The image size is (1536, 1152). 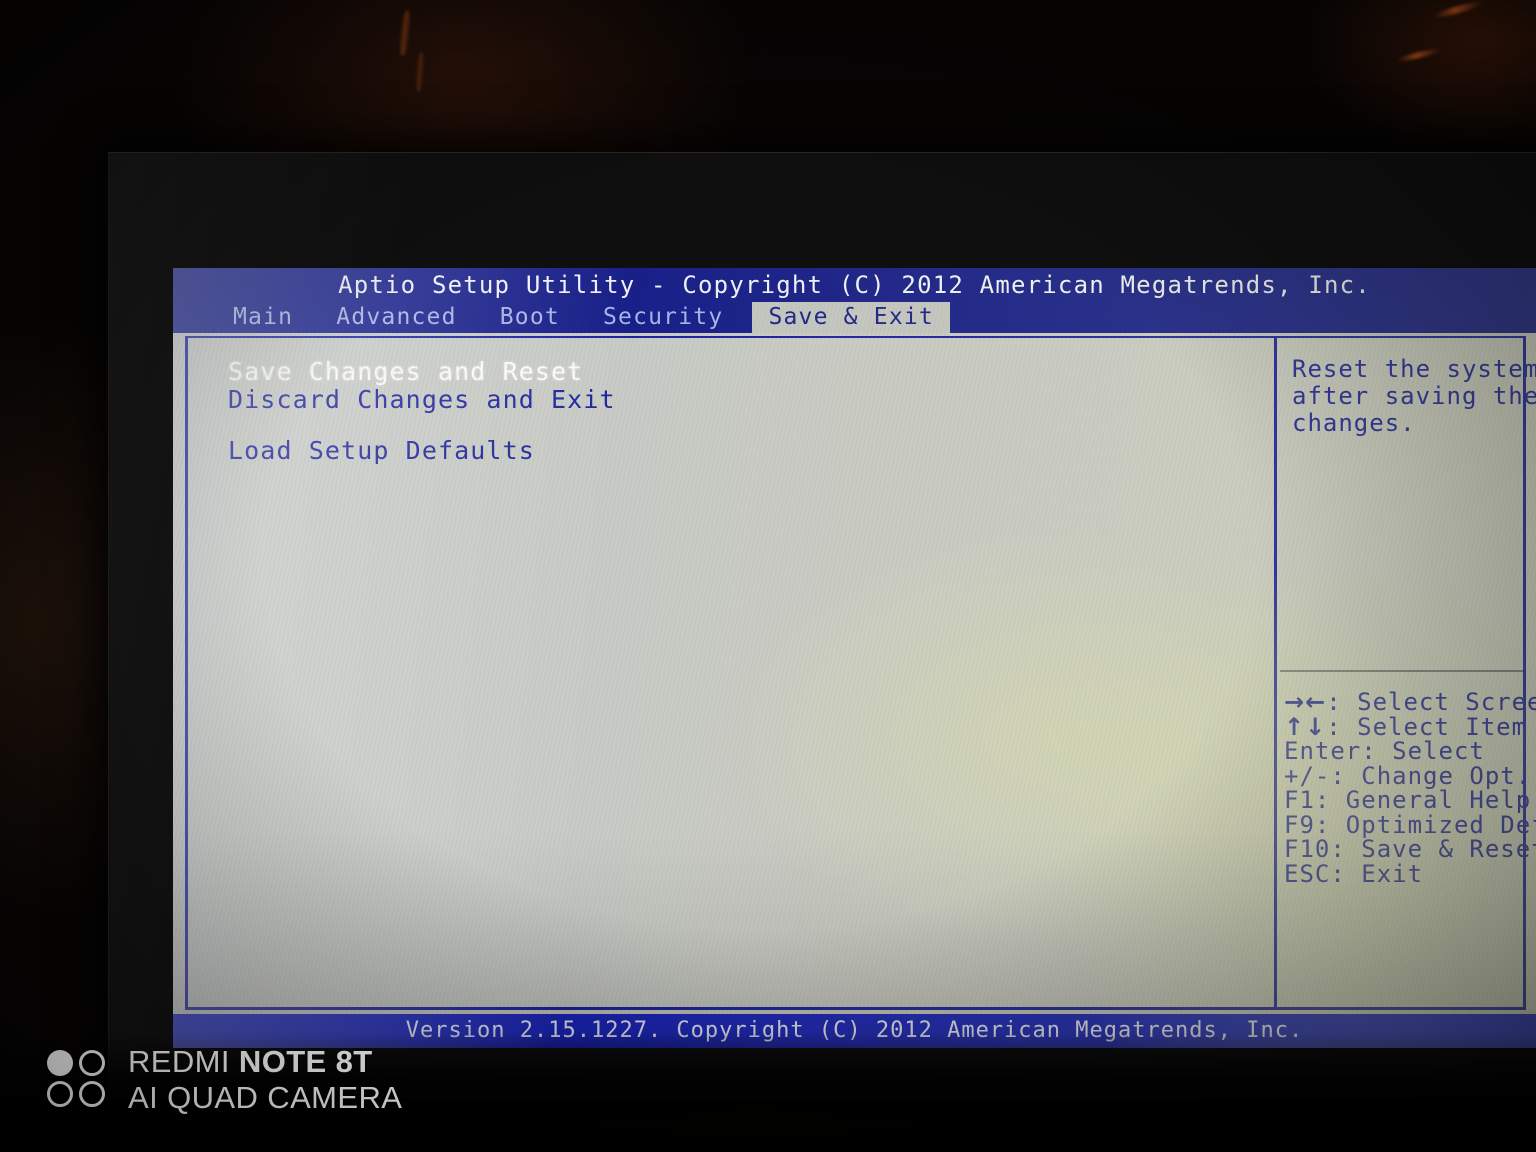 I want to click on menu-item-discard-changes-and-exit: Discard Changes and Exit, so click(x=728, y=400).